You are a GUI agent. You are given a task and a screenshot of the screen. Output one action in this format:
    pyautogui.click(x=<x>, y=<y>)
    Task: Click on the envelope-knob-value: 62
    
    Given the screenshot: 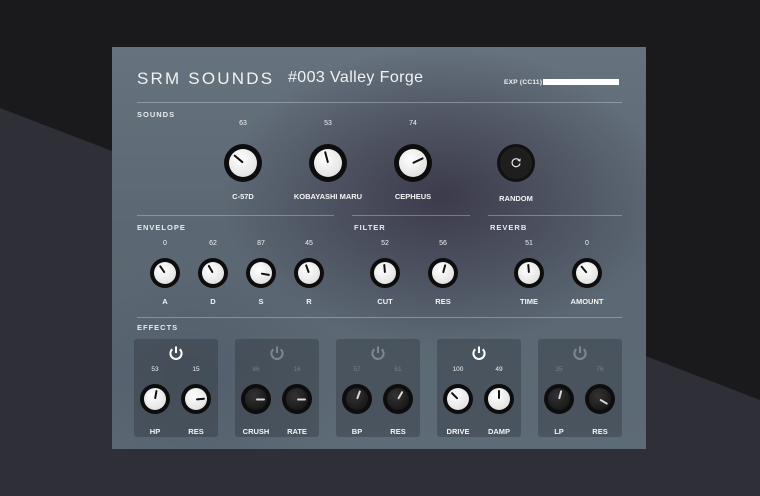 What is the action you would take?
    pyautogui.click(x=213, y=243)
    